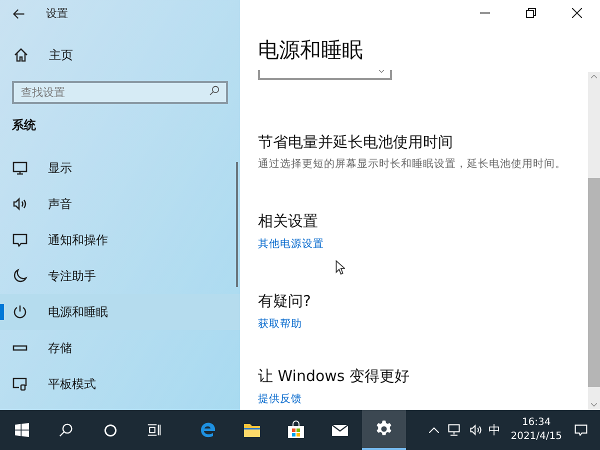 The image size is (600, 450). Describe the element at coordinates (594, 405) in the screenshot. I see `scroll-down-icon` at that location.